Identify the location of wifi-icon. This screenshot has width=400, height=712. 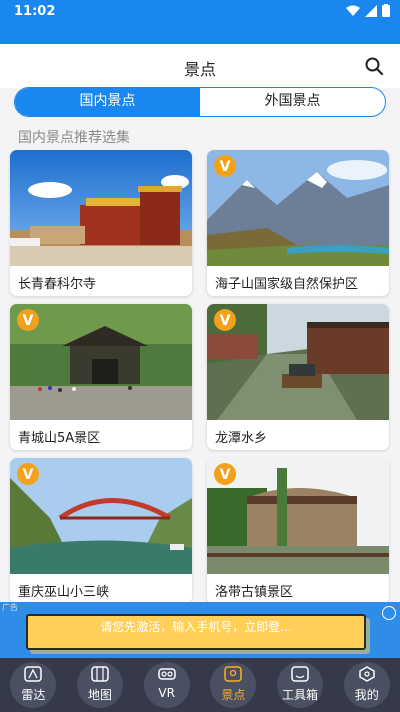
(353, 10).